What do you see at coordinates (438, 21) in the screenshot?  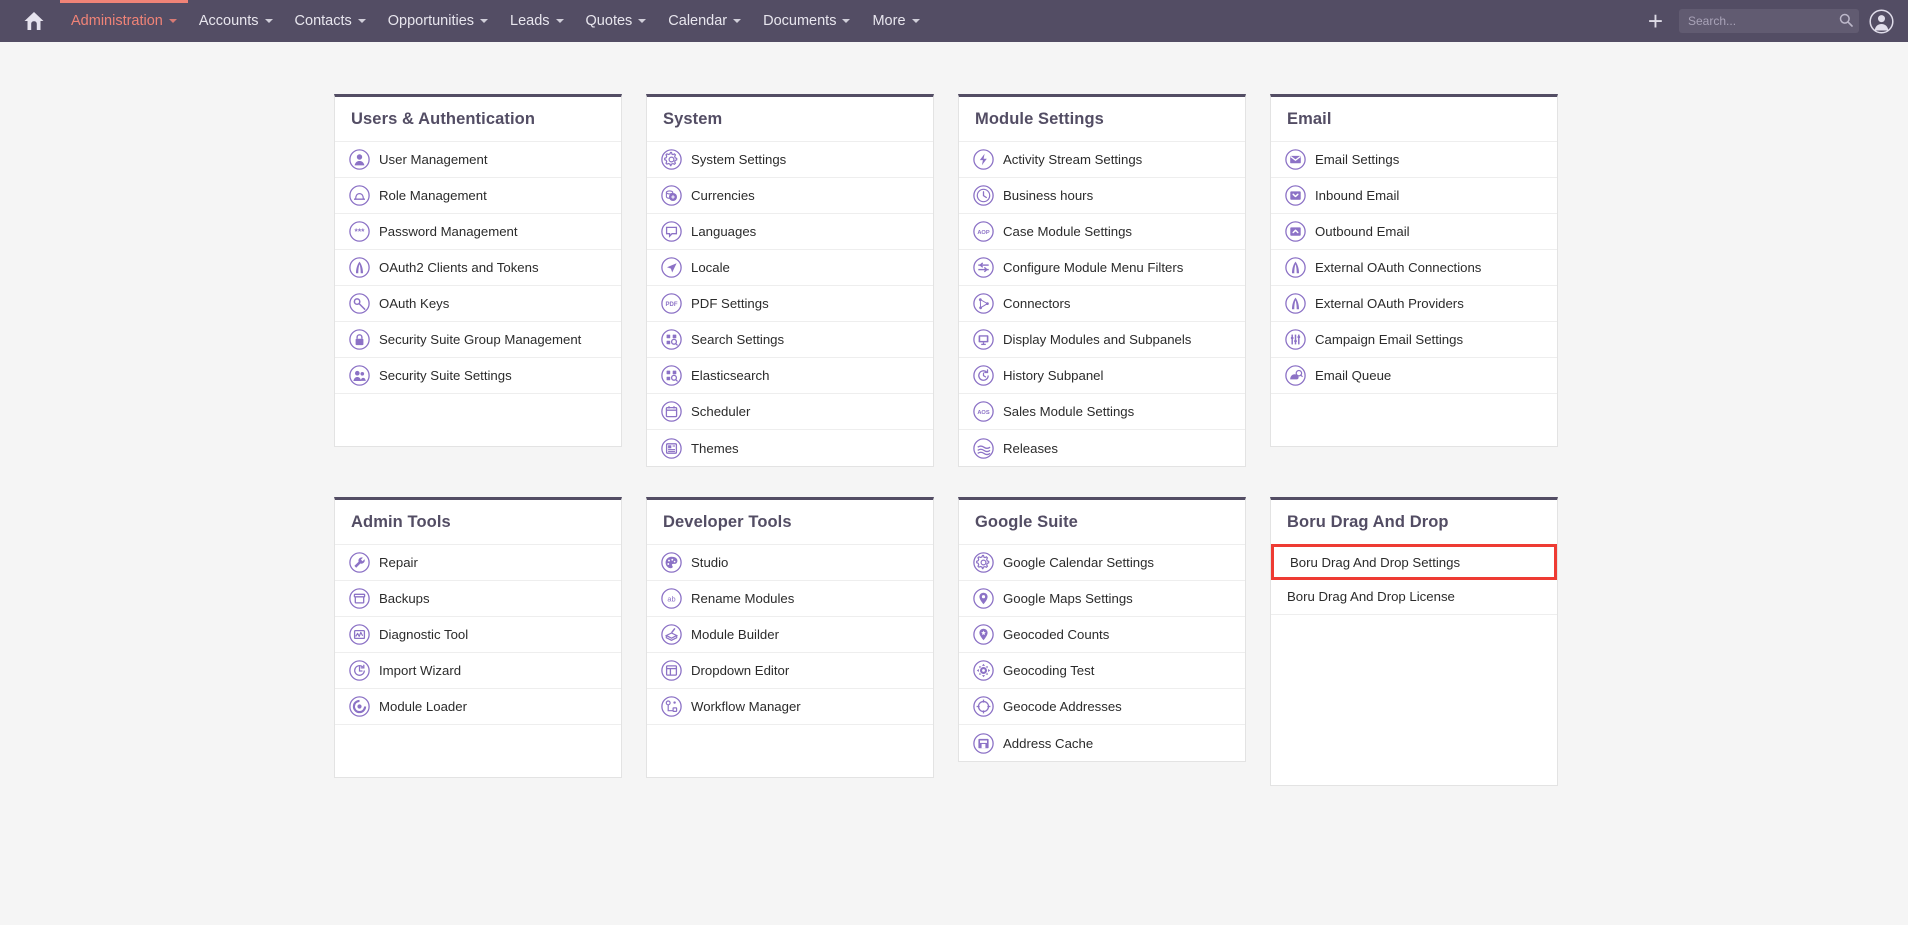 I see `nav-item-opportunities: Opportunities` at bounding box center [438, 21].